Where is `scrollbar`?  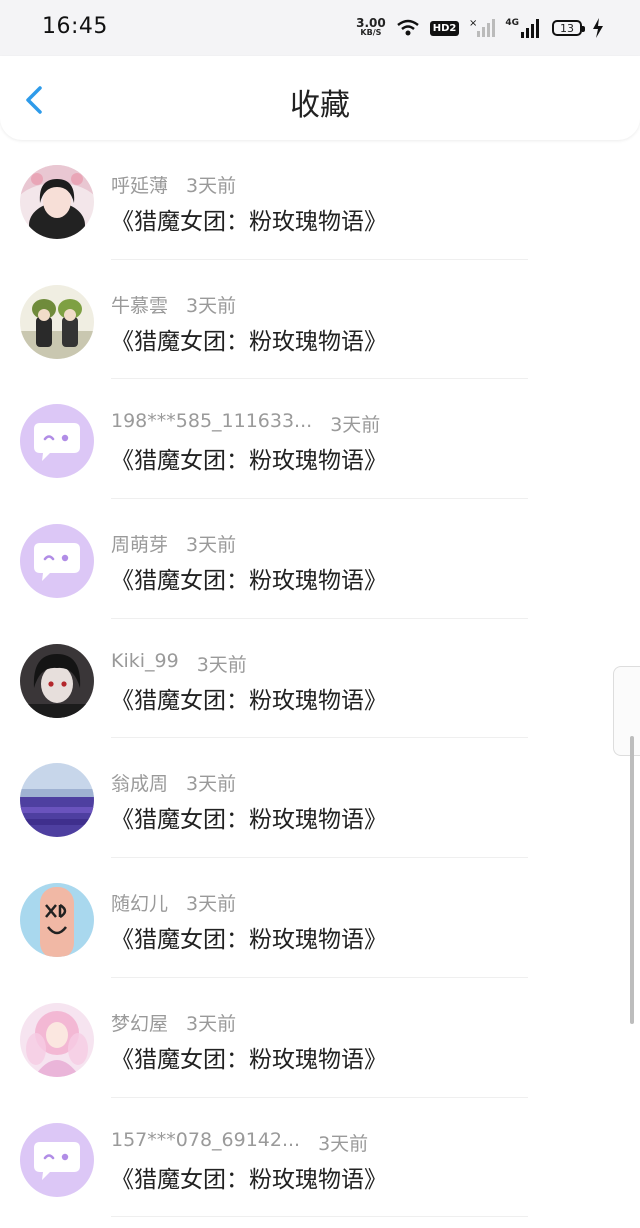 scrollbar is located at coordinates (632, 880).